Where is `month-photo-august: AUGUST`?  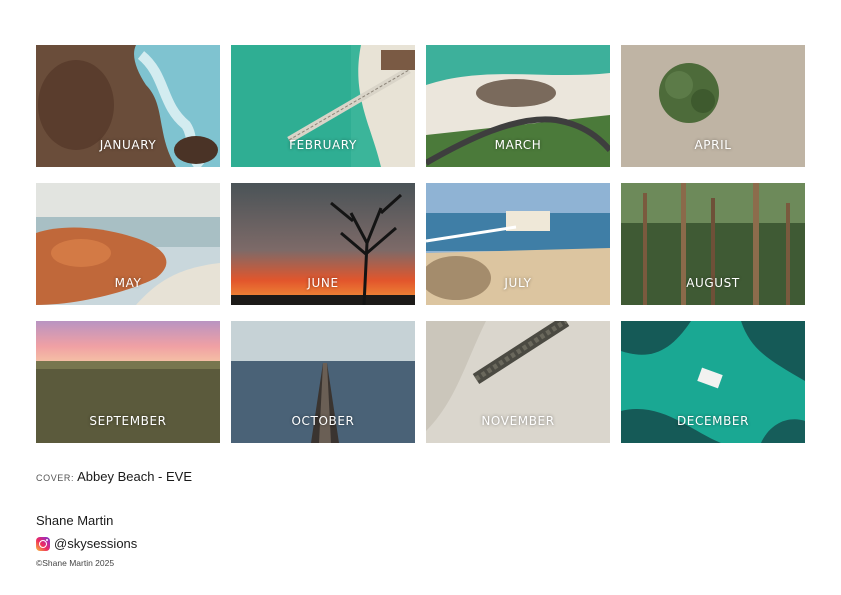
month-photo-august: AUGUST is located at coordinates (713, 244).